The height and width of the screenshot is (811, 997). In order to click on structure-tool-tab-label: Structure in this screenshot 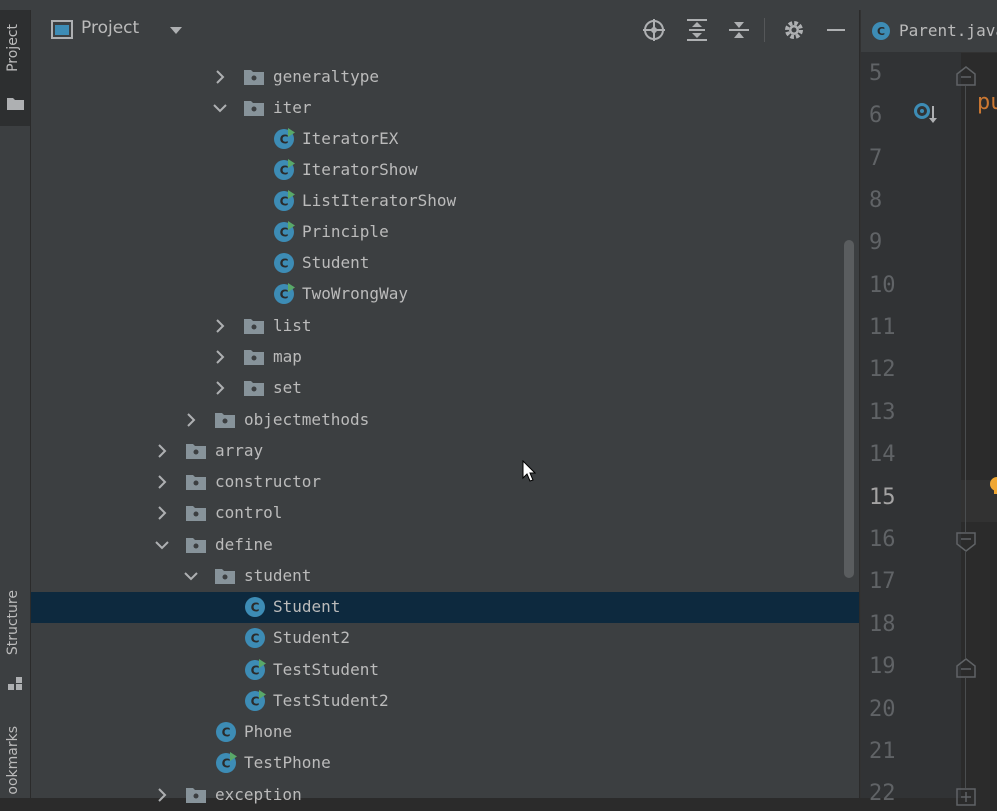, I will do `click(13, 623)`.